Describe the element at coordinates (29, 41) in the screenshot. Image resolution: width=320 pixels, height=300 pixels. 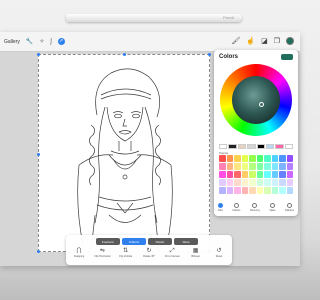
I see `wrench-icon: 🔧` at that location.